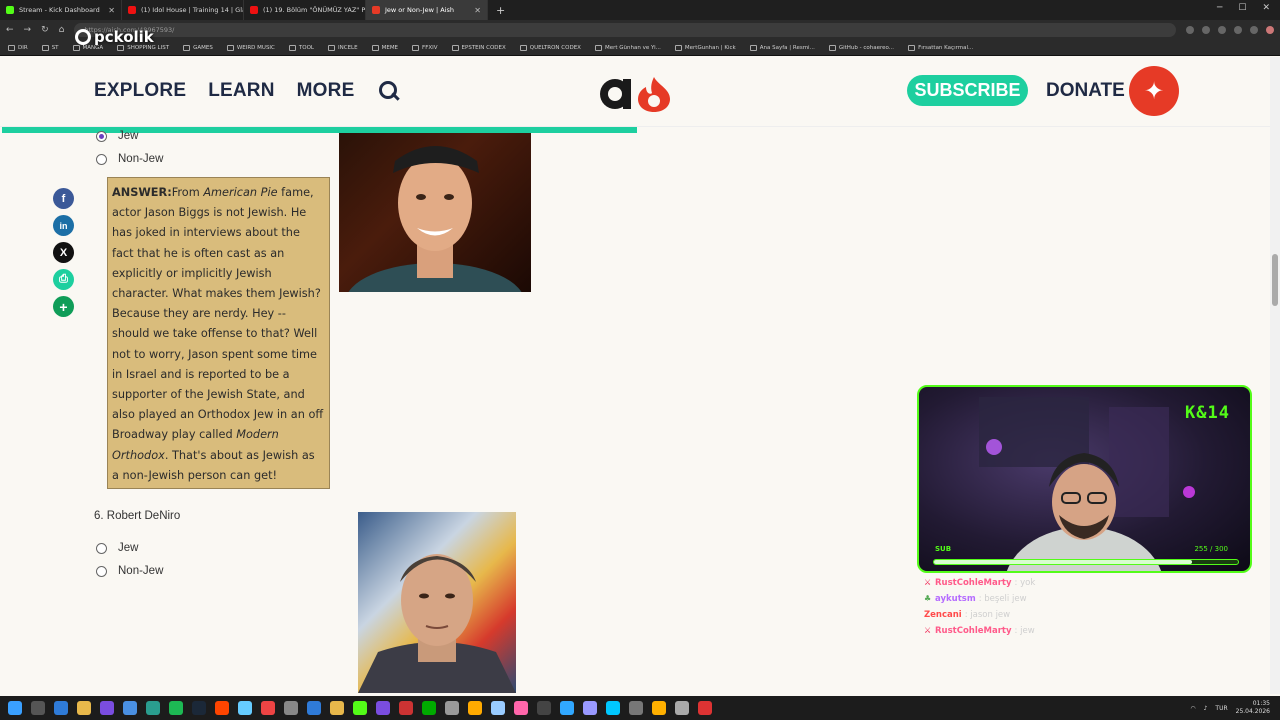 Image resolution: width=1280 pixels, height=720 pixels. Describe the element at coordinates (305, 10) in the screenshot. I see `tab-youtube-episode: (1) 19. Bölüm "ÖNÜMÜZ YAZ" Pe ✕` at that location.